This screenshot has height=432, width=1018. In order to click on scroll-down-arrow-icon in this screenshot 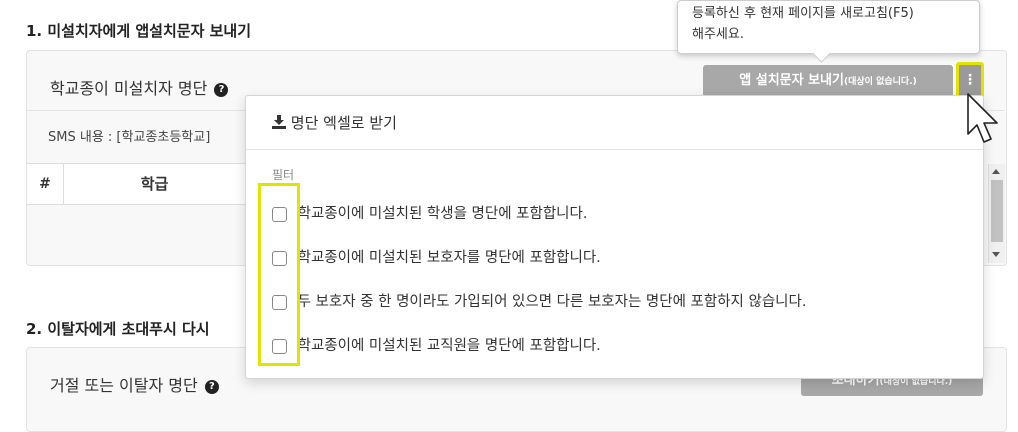, I will do `click(996, 254)`.